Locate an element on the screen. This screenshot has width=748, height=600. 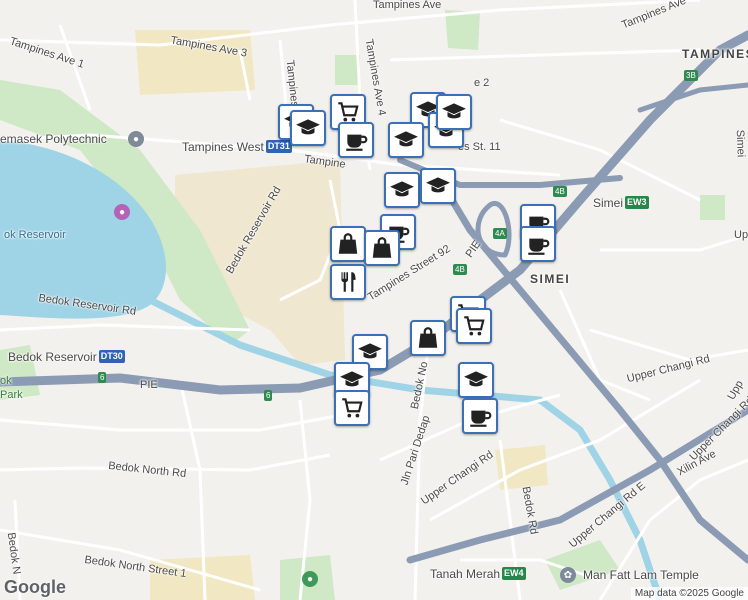
road-label-tampines-st-11: es St. 11 is located at coordinates (479, 147).